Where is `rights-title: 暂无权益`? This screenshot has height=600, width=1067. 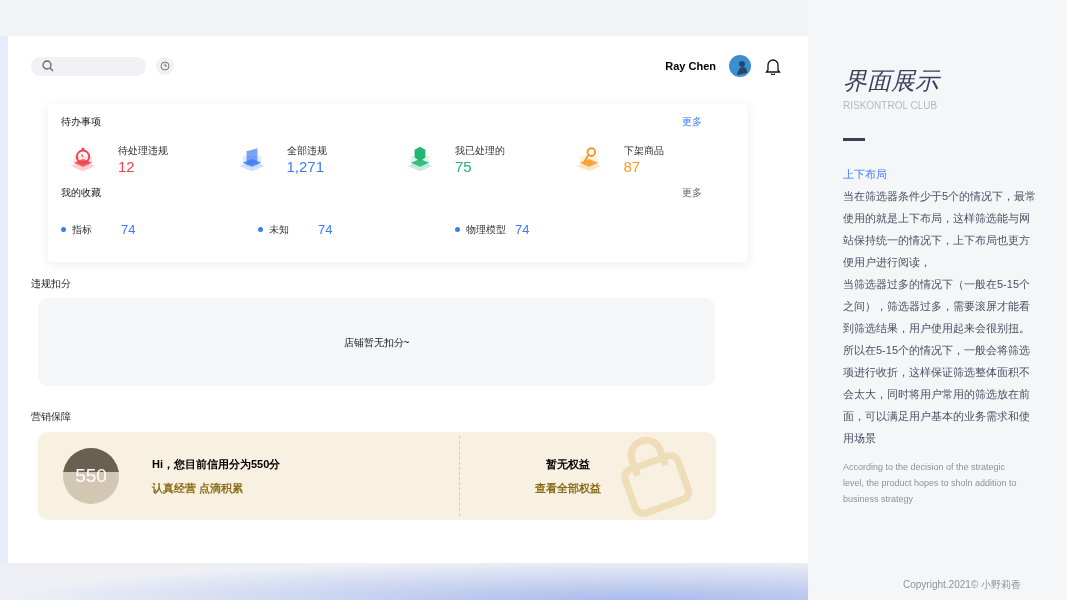
rights-title: 暂无权益 is located at coordinates (568, 464).